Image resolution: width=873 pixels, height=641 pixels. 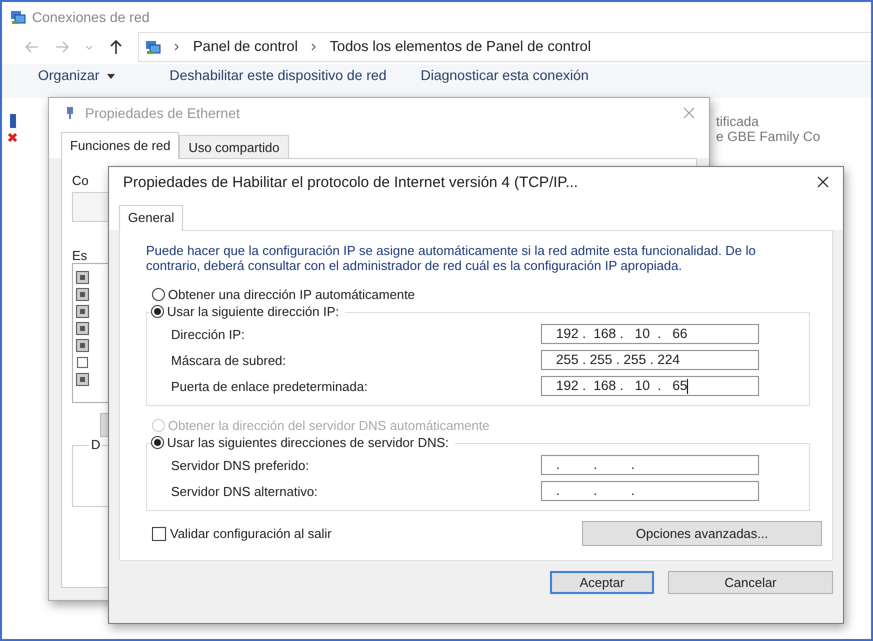 What do you see at coordinates (163, 113) in the screenshot?
I see `window-title: Propiedades de Ethernet` at bounding box center [163, 113].